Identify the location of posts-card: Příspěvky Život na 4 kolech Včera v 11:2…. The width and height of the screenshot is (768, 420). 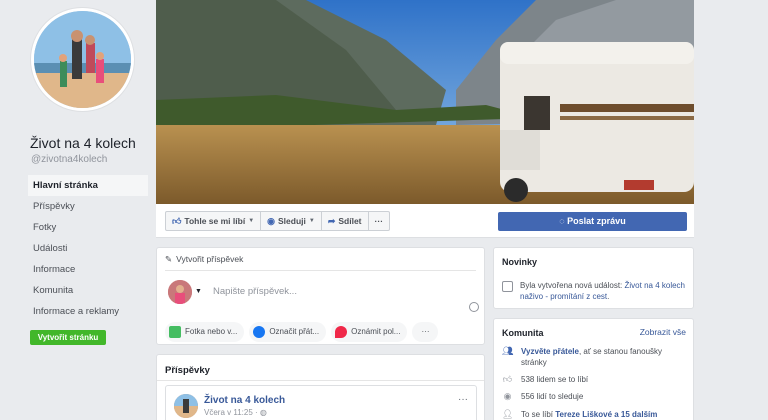
(320, 387).